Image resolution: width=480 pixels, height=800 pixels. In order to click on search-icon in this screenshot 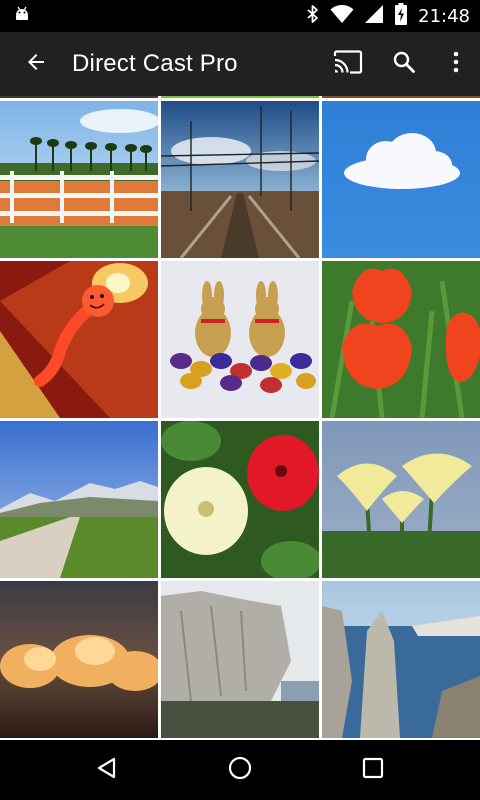, I will do `click(404, 64)`.